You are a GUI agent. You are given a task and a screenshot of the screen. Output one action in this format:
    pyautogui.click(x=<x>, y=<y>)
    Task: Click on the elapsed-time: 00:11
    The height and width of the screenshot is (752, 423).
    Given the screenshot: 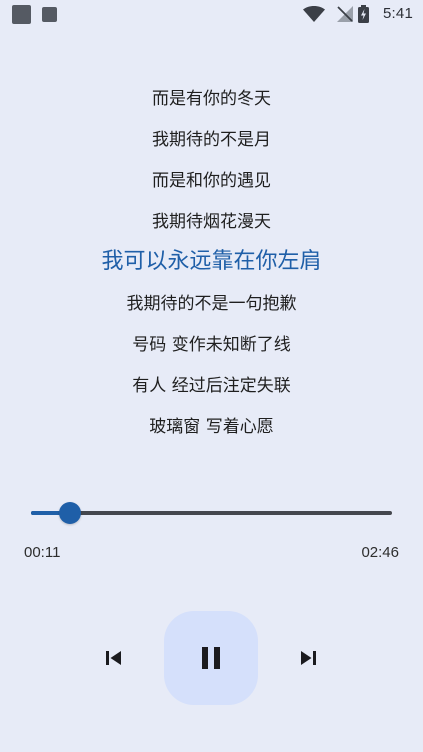 What is the action you would take?
    pyautogui.click(x=42, y=552)
    